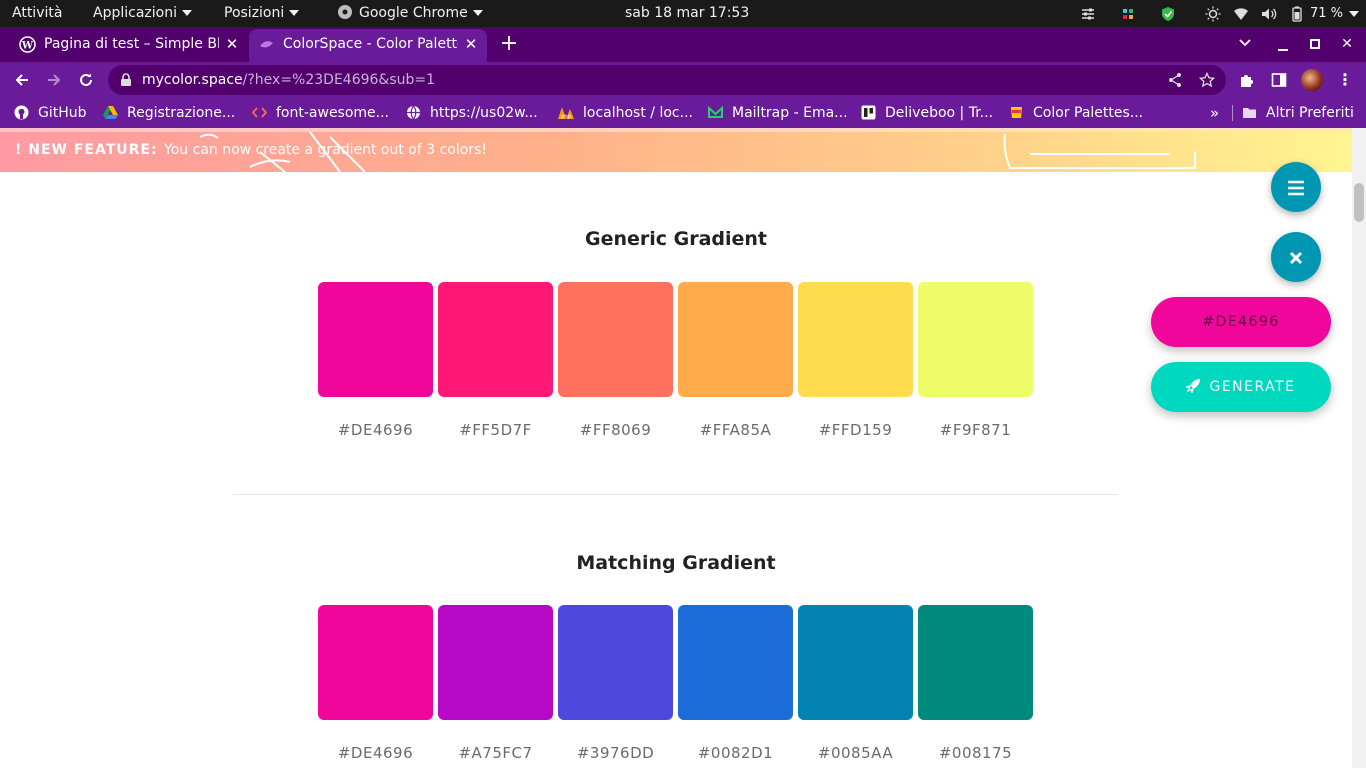  I want to click on address-bar: mycolor.space/?hex=%23DE4696&sub=1, so click(667, 80).